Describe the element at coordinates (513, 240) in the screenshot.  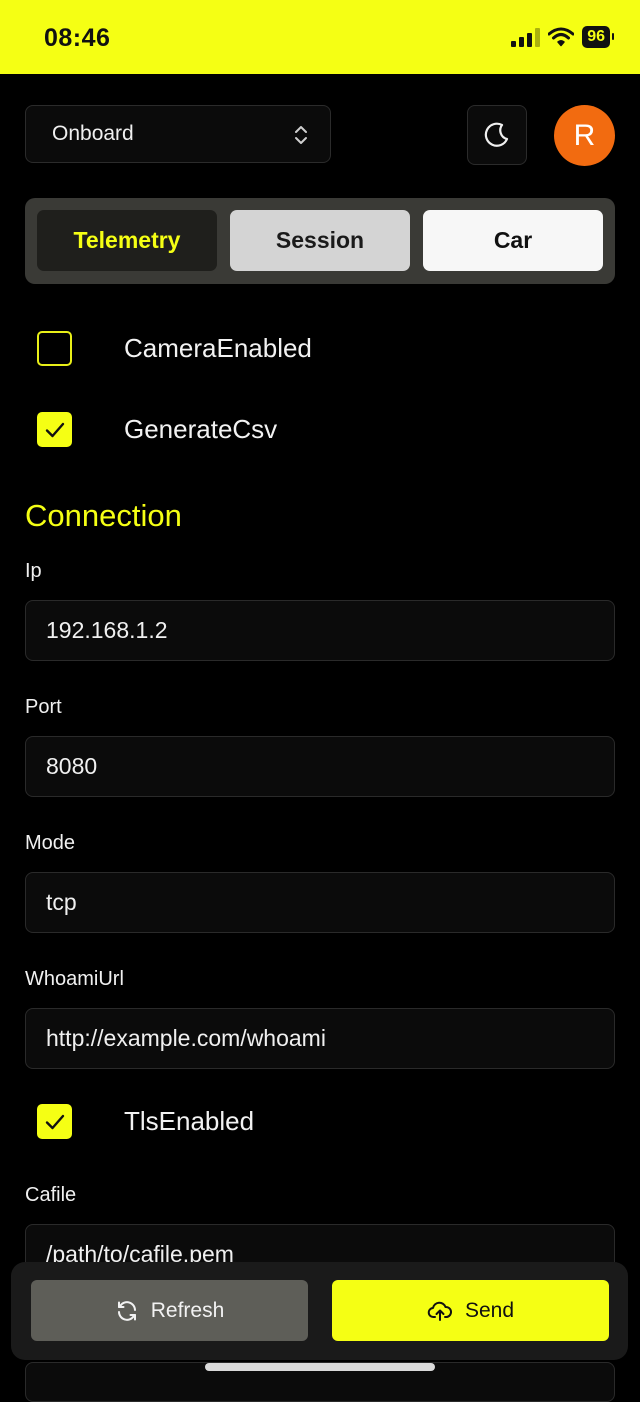
I see `tab-car: Car` at that location.